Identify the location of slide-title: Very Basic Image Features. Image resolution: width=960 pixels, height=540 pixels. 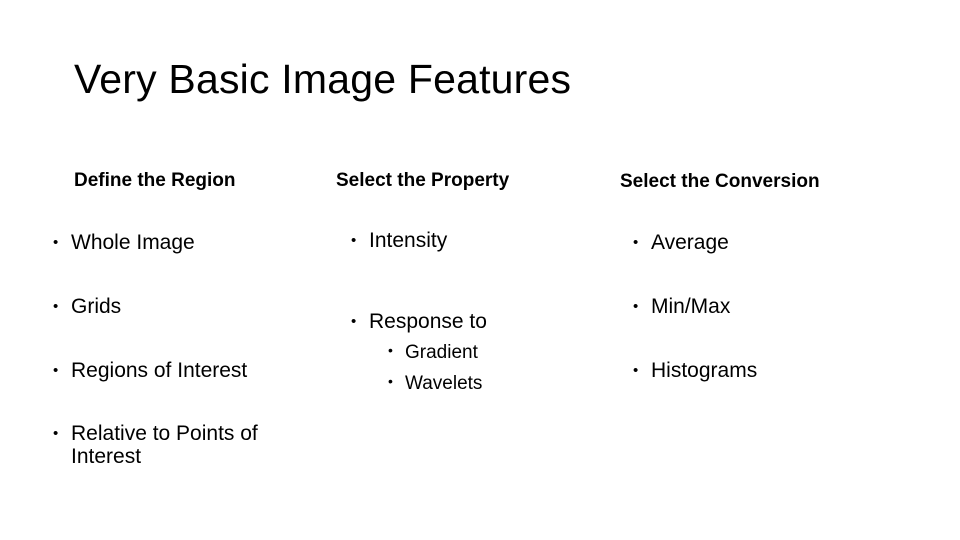
(323, 79).